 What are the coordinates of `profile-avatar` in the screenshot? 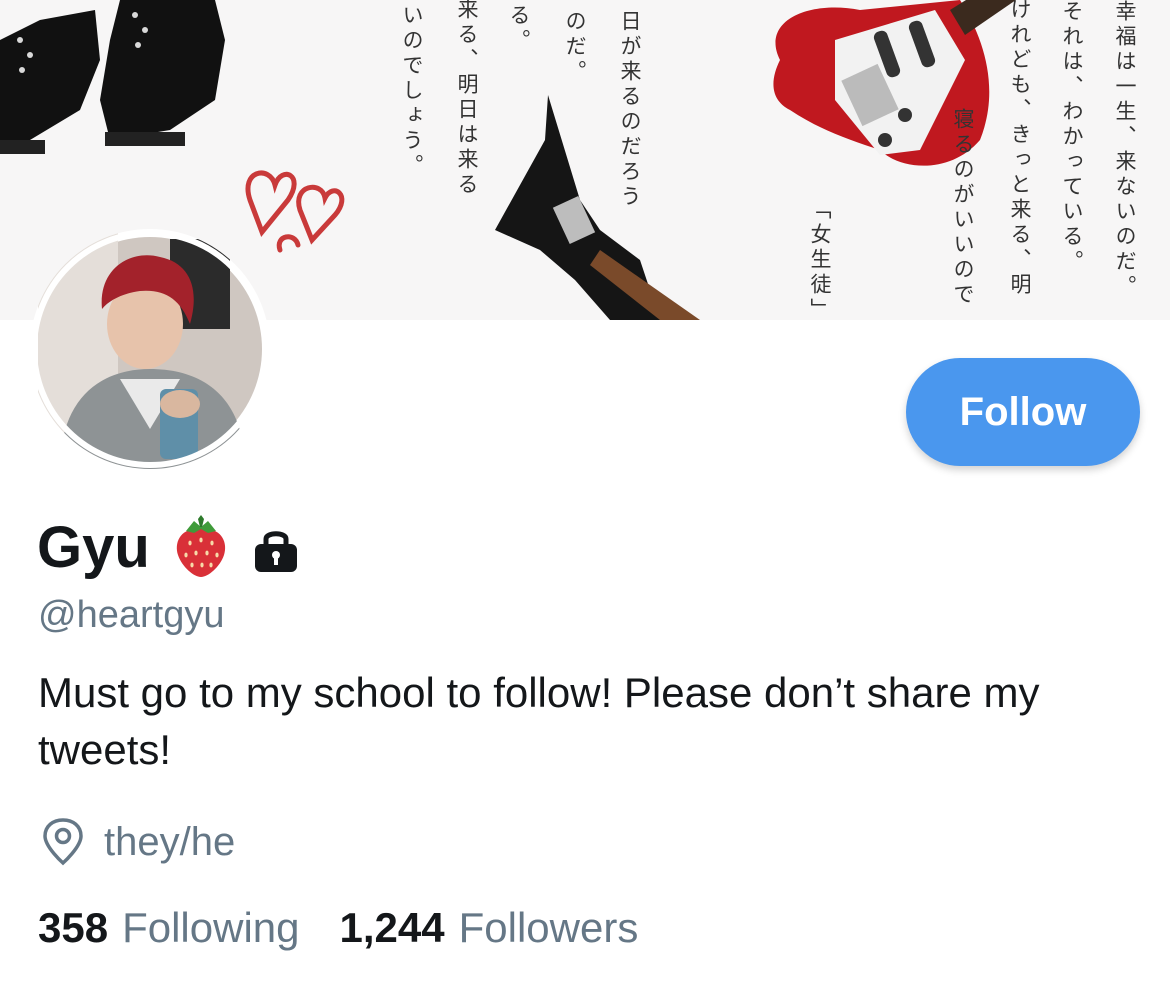 It's located at (150, 349).